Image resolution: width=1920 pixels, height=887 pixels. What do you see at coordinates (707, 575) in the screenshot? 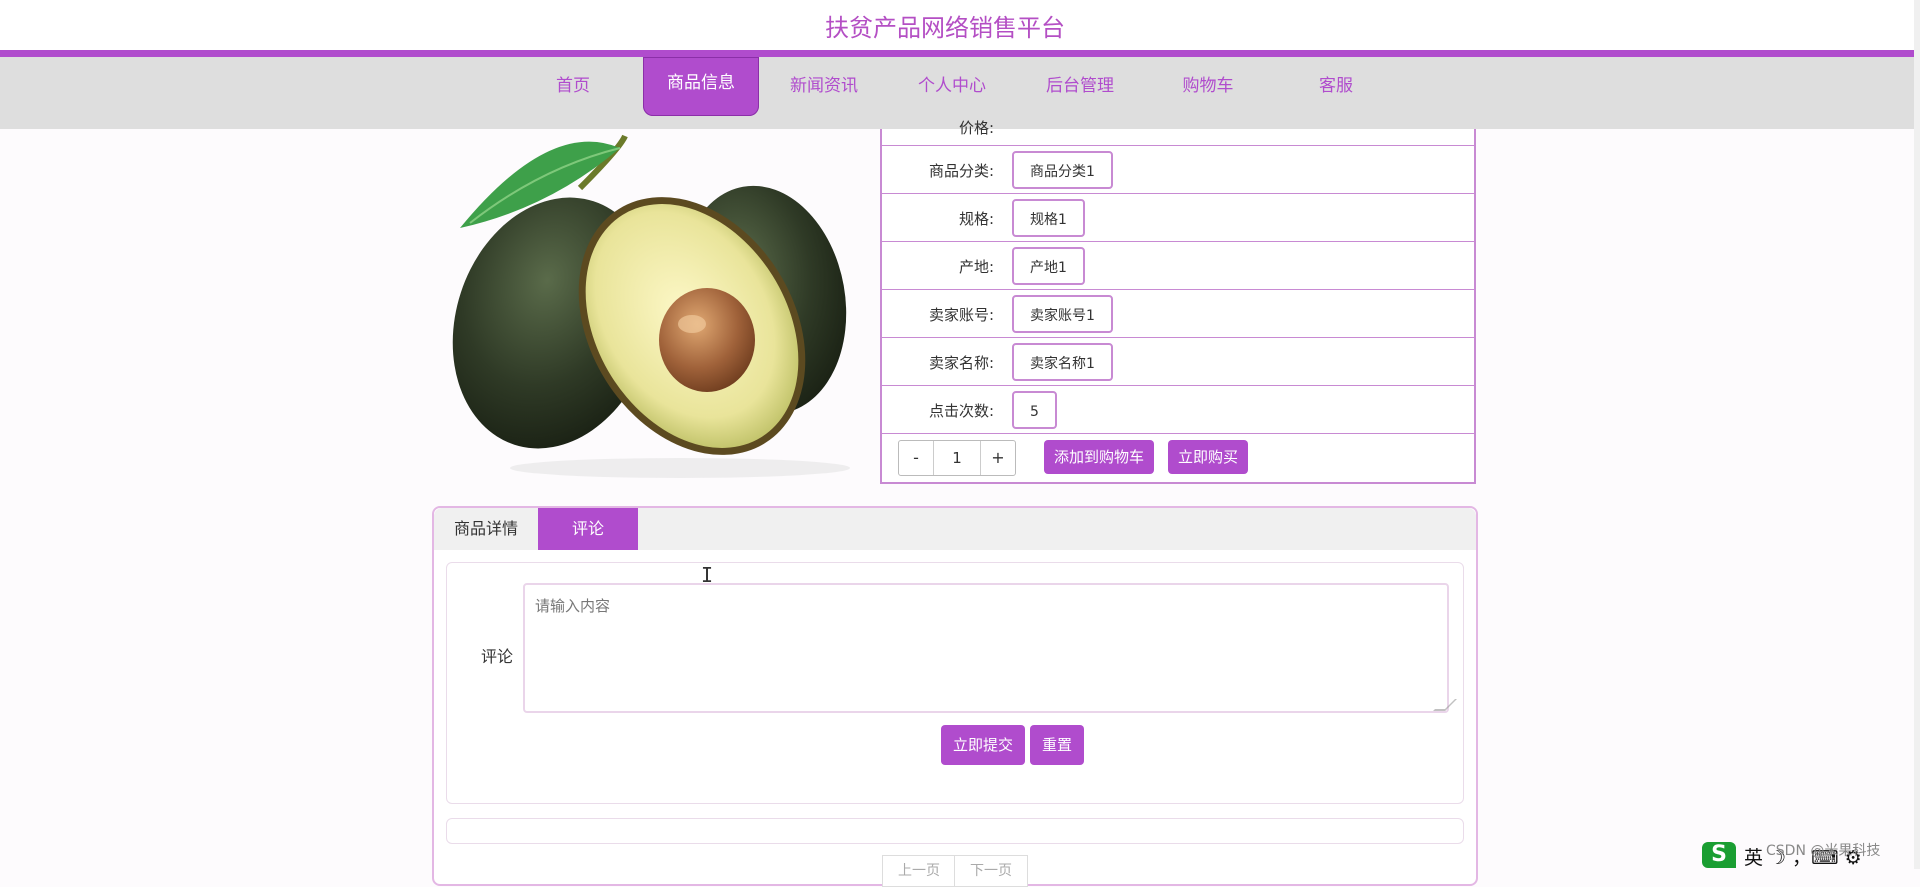
I see `text-cursor-icon: I` at bounding box center [707, 575].